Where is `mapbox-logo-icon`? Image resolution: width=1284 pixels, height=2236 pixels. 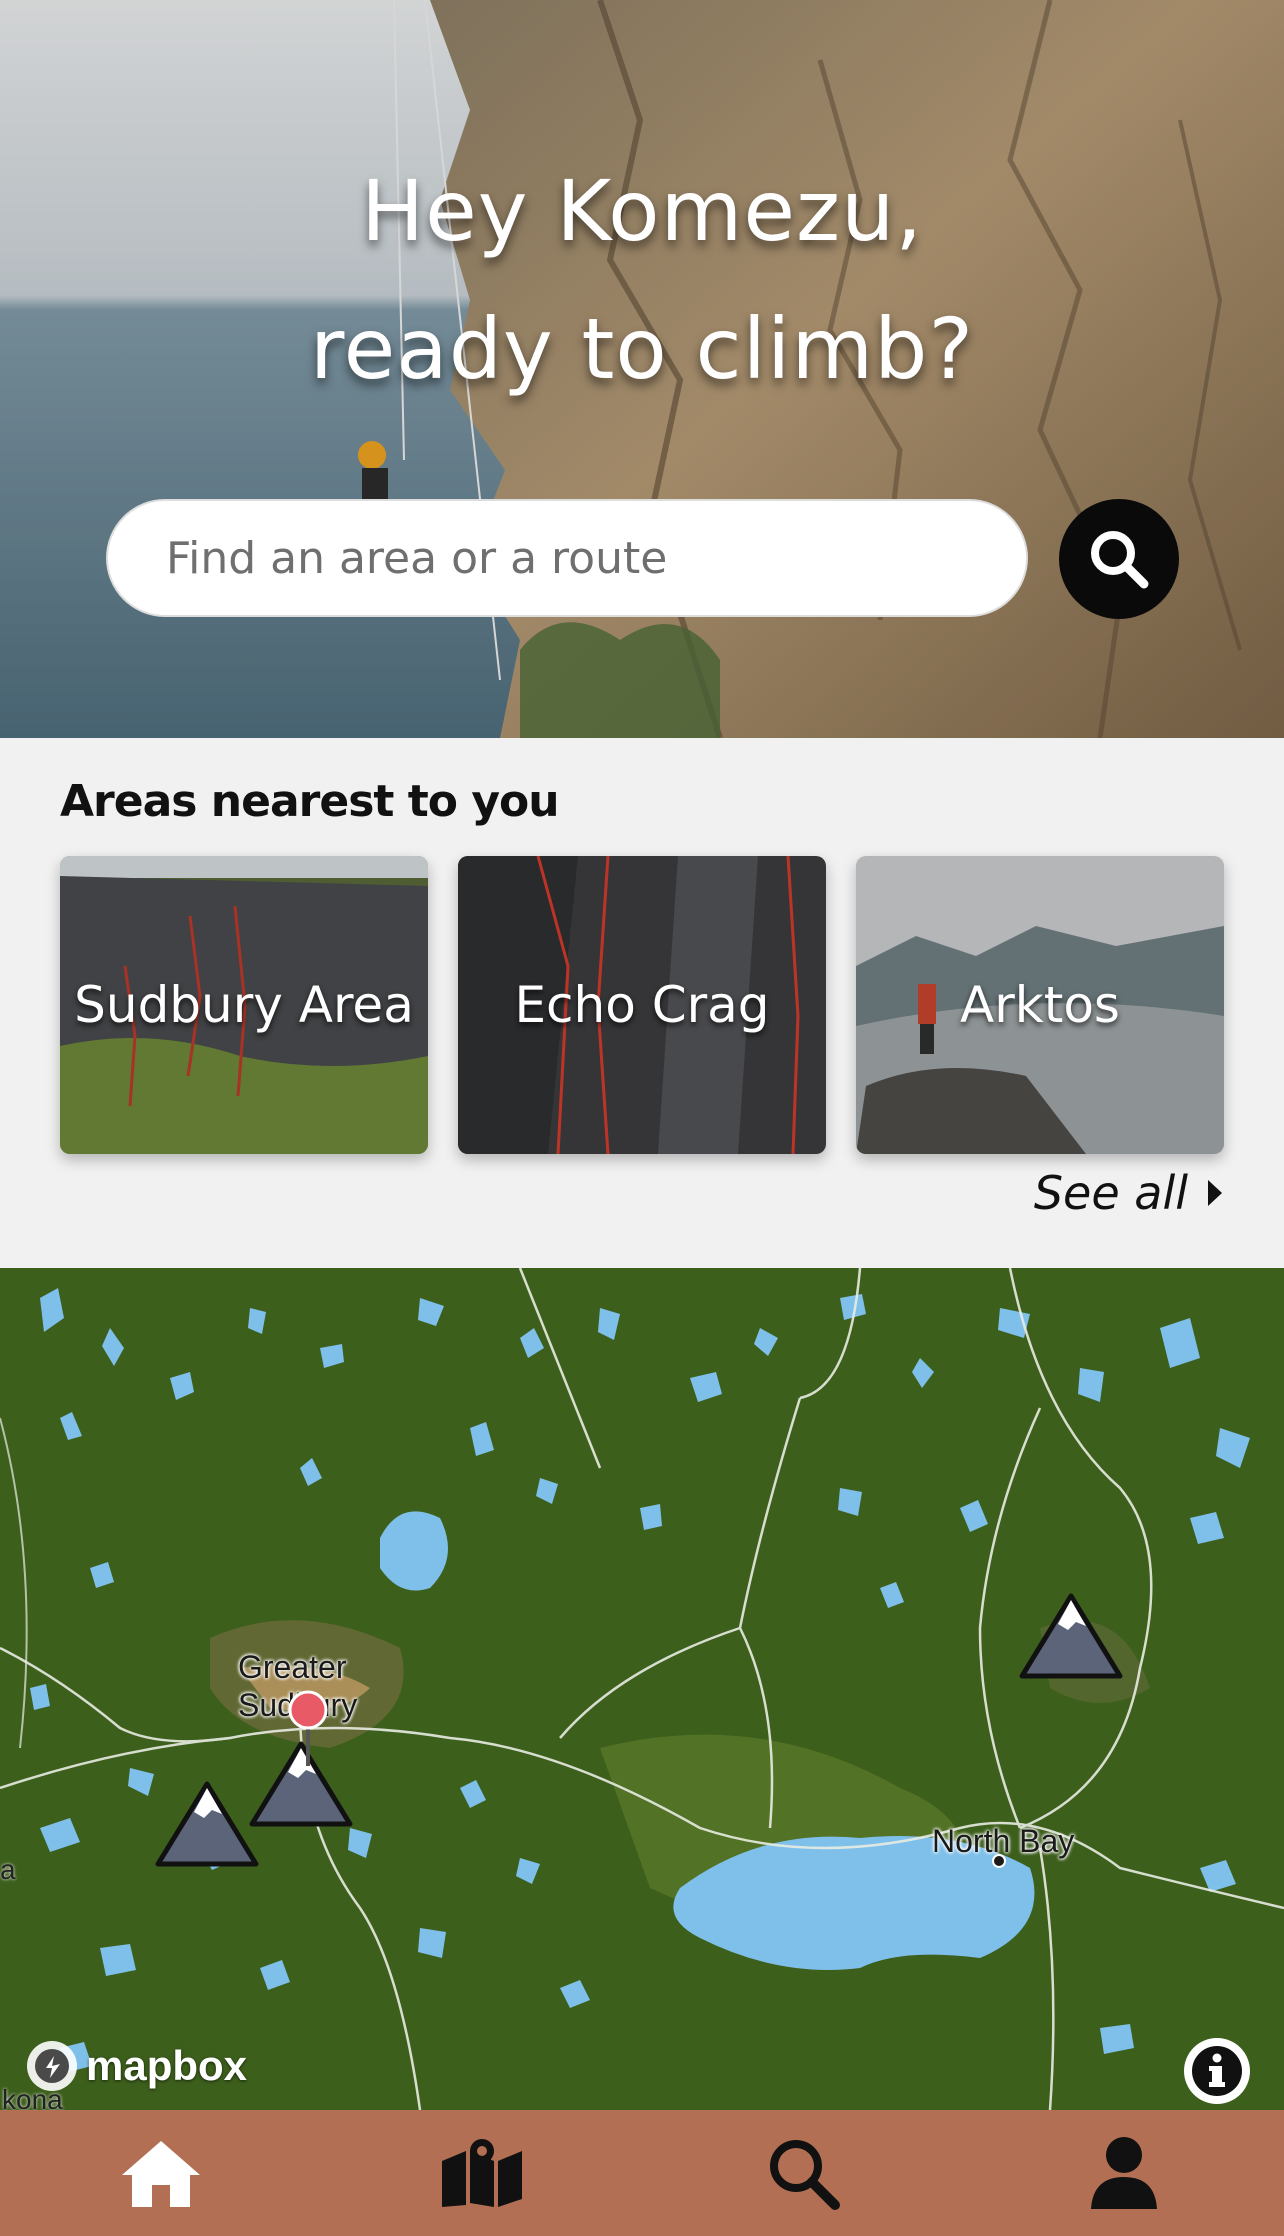 mapbox-logo-icon is located at coordinates (52, 2066).